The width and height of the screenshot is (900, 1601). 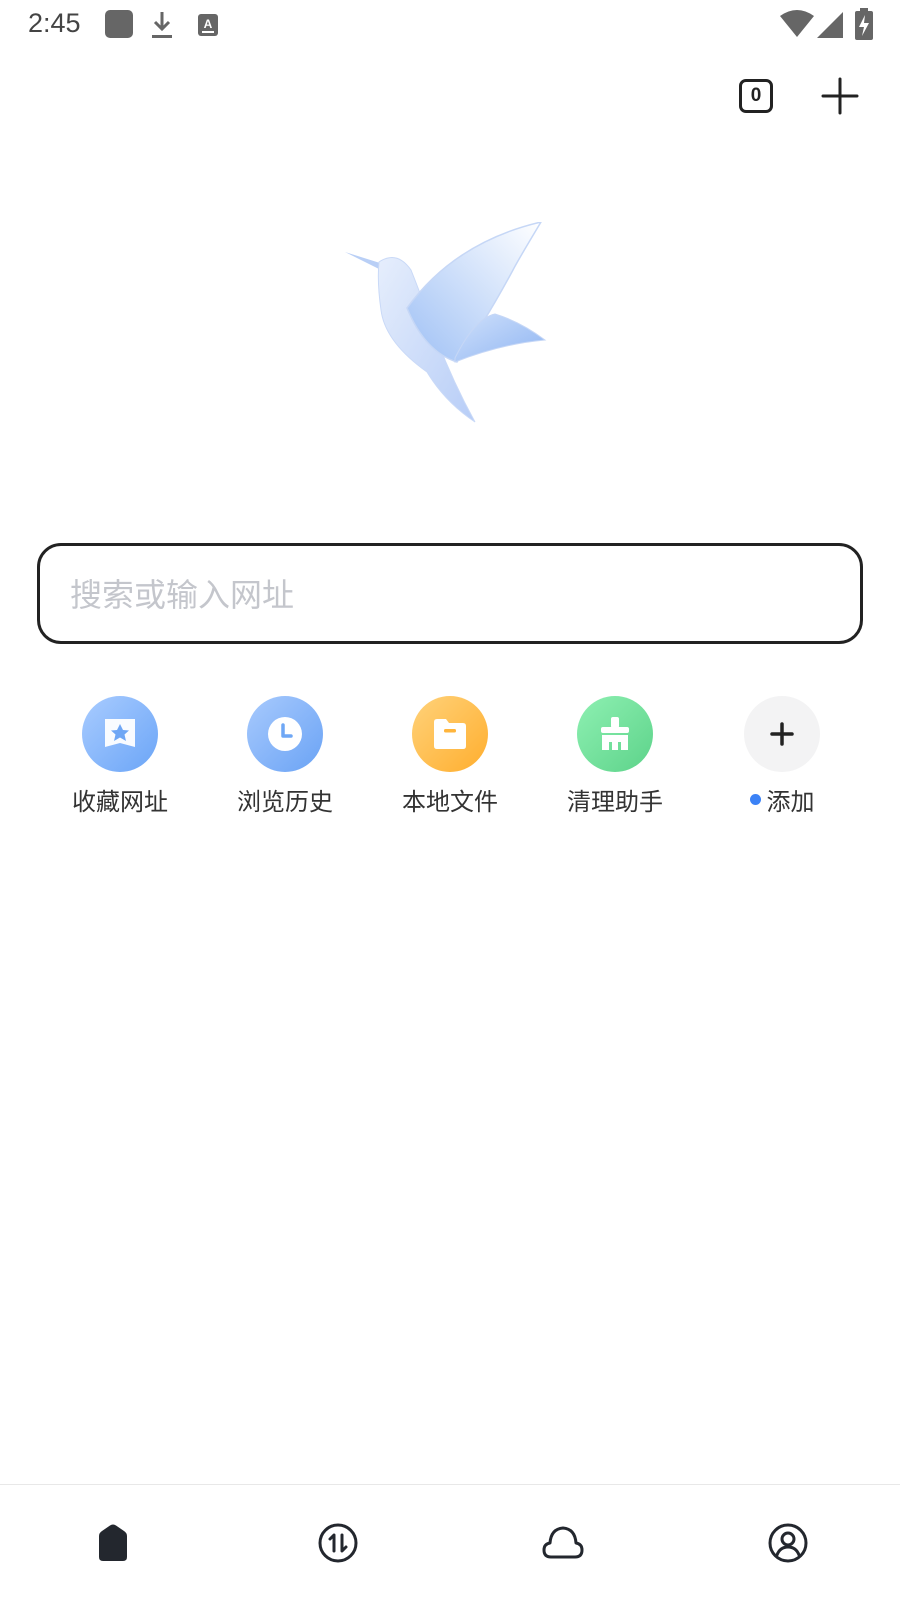 I want to click on broom-icon, so click(x=615, y=734).